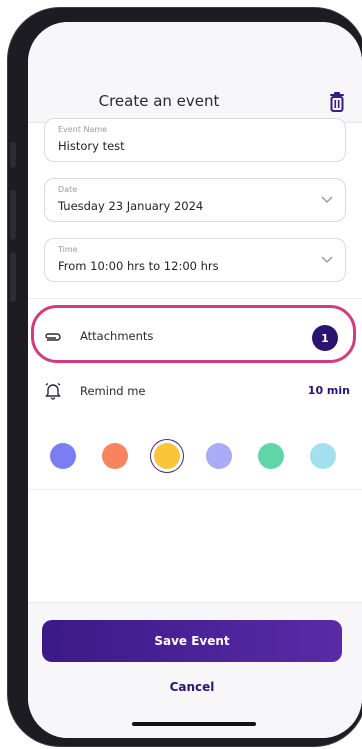  What do you see at coordinates (320, 390) in the screenshot?
I see `remind-me-value: 10 min` at bounding box center [320, 390].